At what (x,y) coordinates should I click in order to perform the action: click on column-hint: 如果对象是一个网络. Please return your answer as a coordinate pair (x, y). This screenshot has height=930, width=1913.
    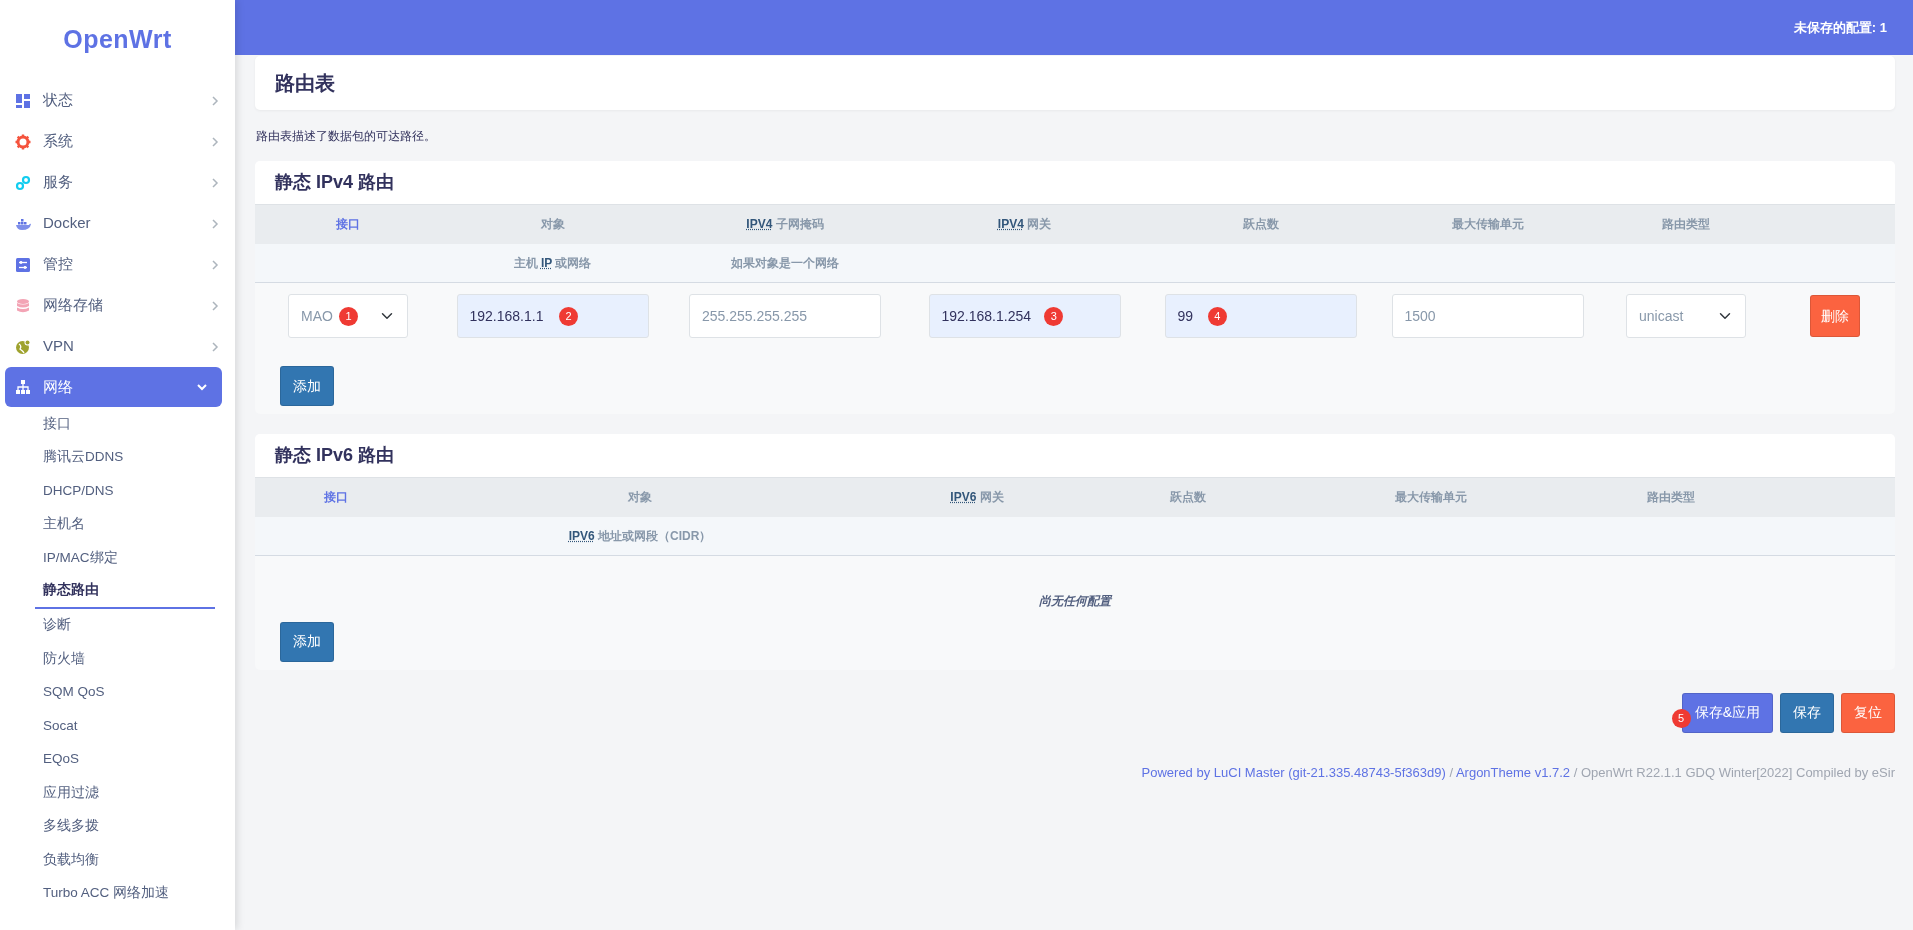
    Looking at the image, I should click on (785, 262).